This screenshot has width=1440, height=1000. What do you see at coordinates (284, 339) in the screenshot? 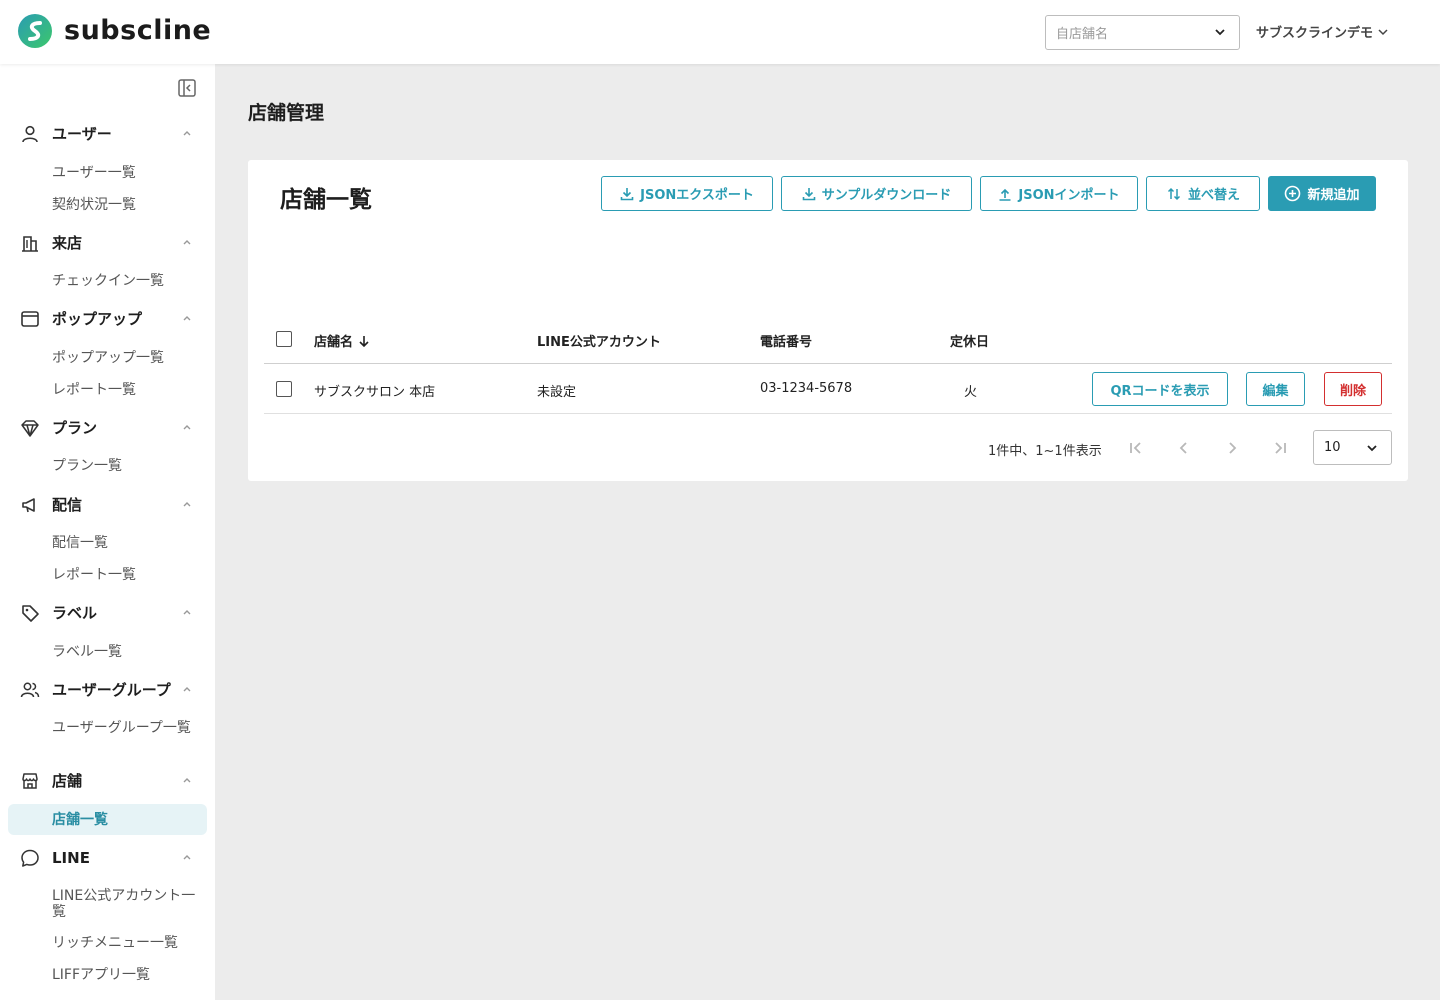
I see `select-all-checkbox` at bounding box center [284, 339].